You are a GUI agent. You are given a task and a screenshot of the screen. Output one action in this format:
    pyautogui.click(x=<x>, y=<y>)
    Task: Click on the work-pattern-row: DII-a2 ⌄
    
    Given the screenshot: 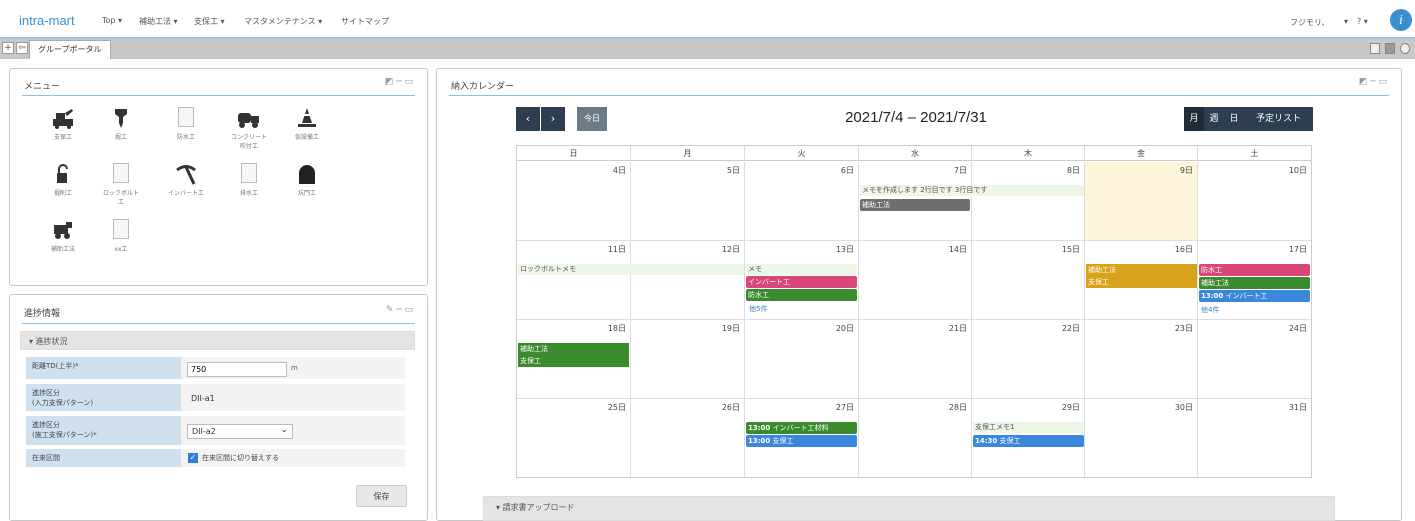 What is the action you would take?
    pyautogui.click(x=293, y=431)
    